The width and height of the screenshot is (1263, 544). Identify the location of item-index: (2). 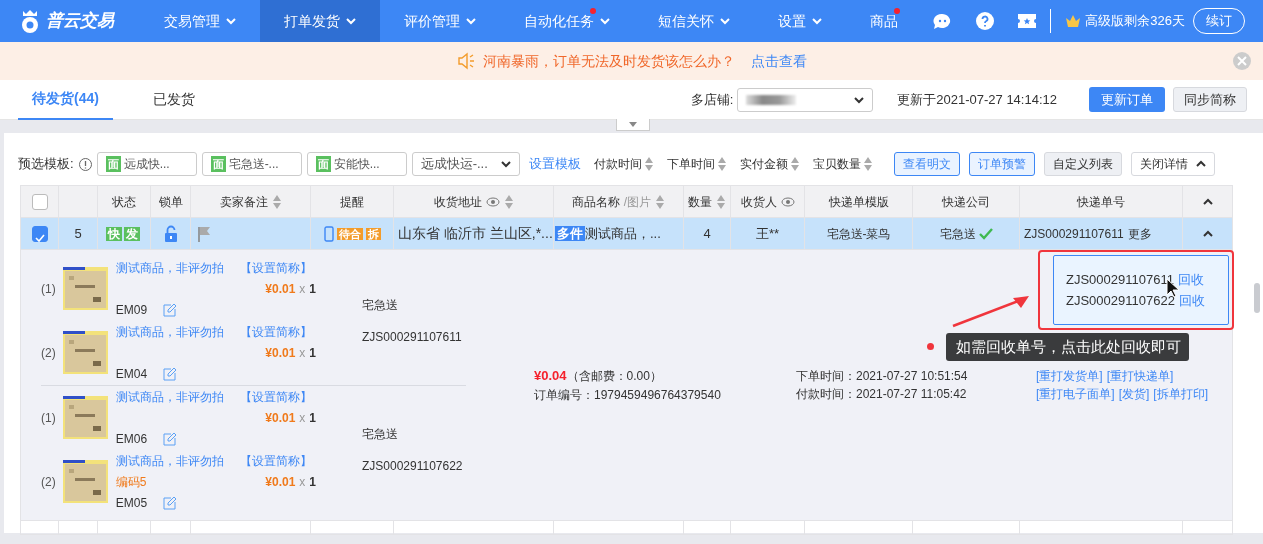
(49, 482).